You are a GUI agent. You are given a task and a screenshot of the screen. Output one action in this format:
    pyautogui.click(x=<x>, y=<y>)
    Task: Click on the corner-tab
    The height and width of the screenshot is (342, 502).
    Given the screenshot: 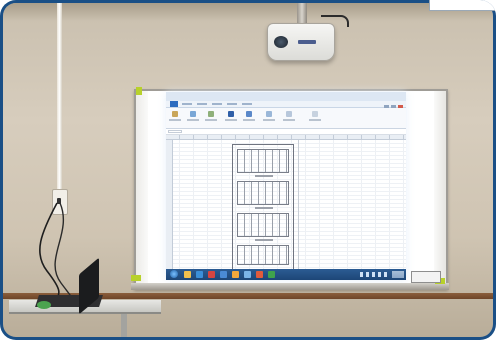 What is the action you would take?
    pyautogui.click(x=462, y=5)
    